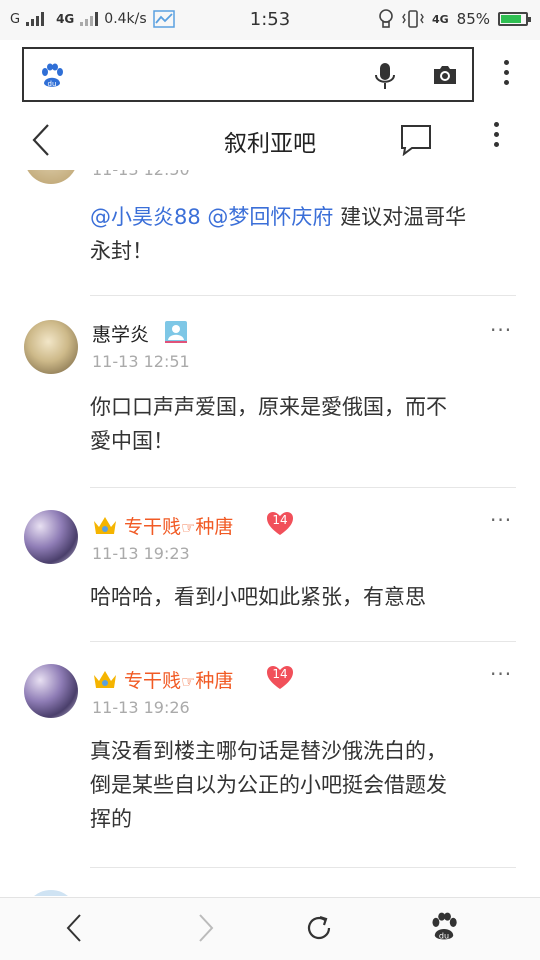  I want to click on status-bar: G 4G 0.4k/s 1:53 4G 85%, so click(270, 20).